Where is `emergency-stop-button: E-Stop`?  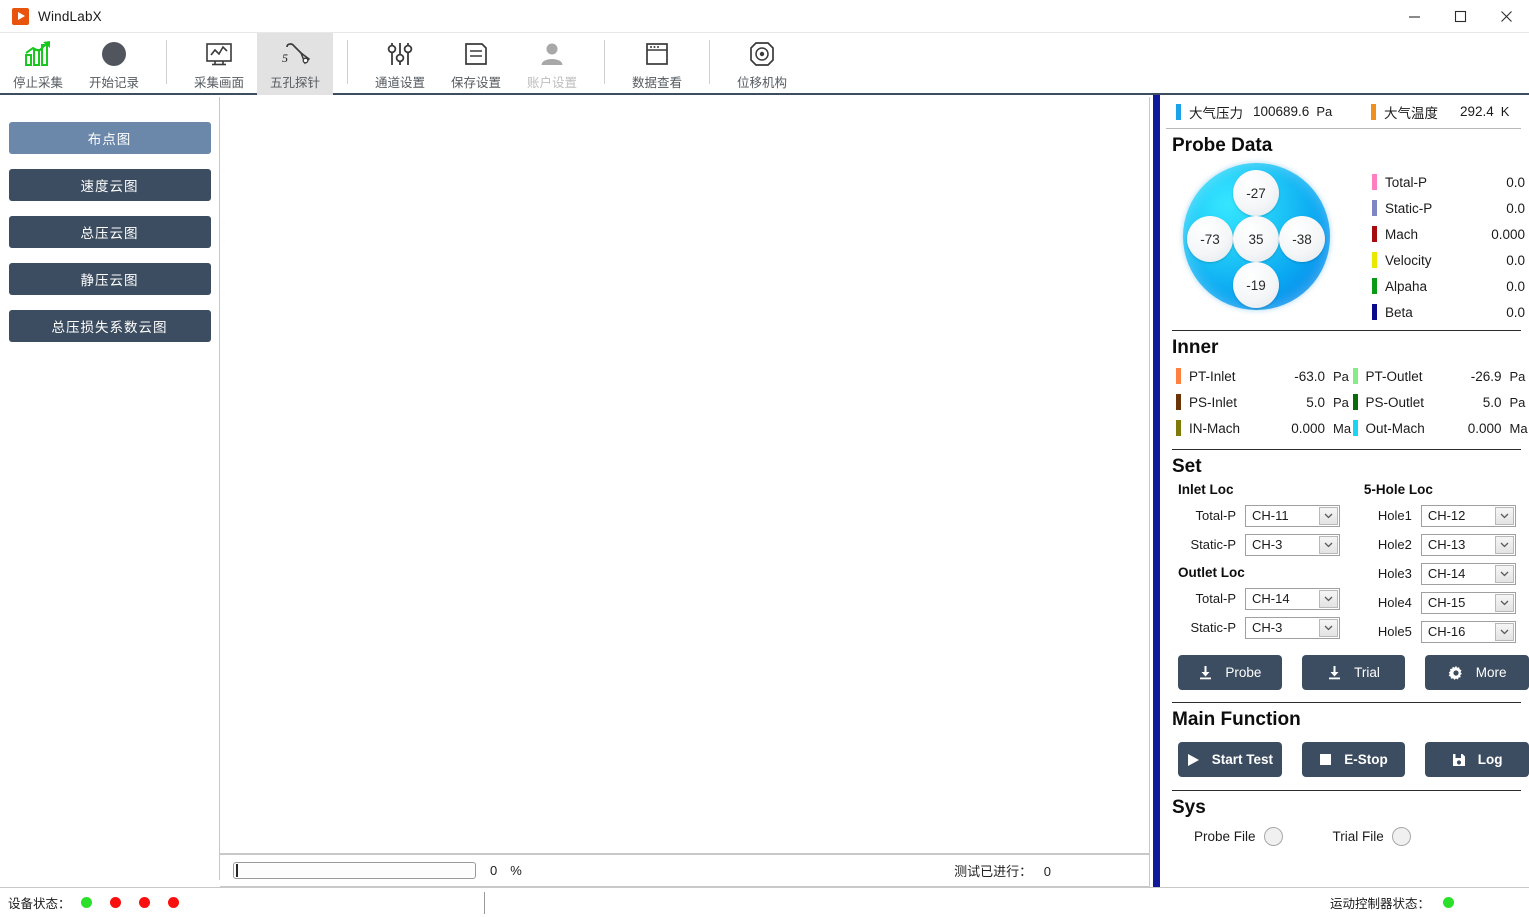
emergency-stop-button: E-Stop is located at coordinates (1353, 759).